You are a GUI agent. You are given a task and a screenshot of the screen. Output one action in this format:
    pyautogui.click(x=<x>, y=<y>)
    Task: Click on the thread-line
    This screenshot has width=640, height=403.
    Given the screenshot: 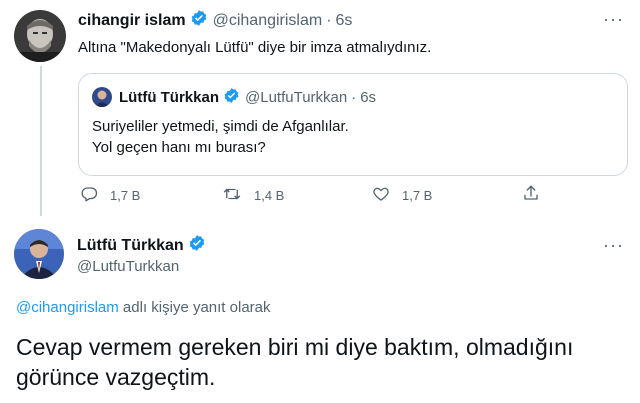 What is the action you would take?
    pyautogui.click(x=41, y=141)
    